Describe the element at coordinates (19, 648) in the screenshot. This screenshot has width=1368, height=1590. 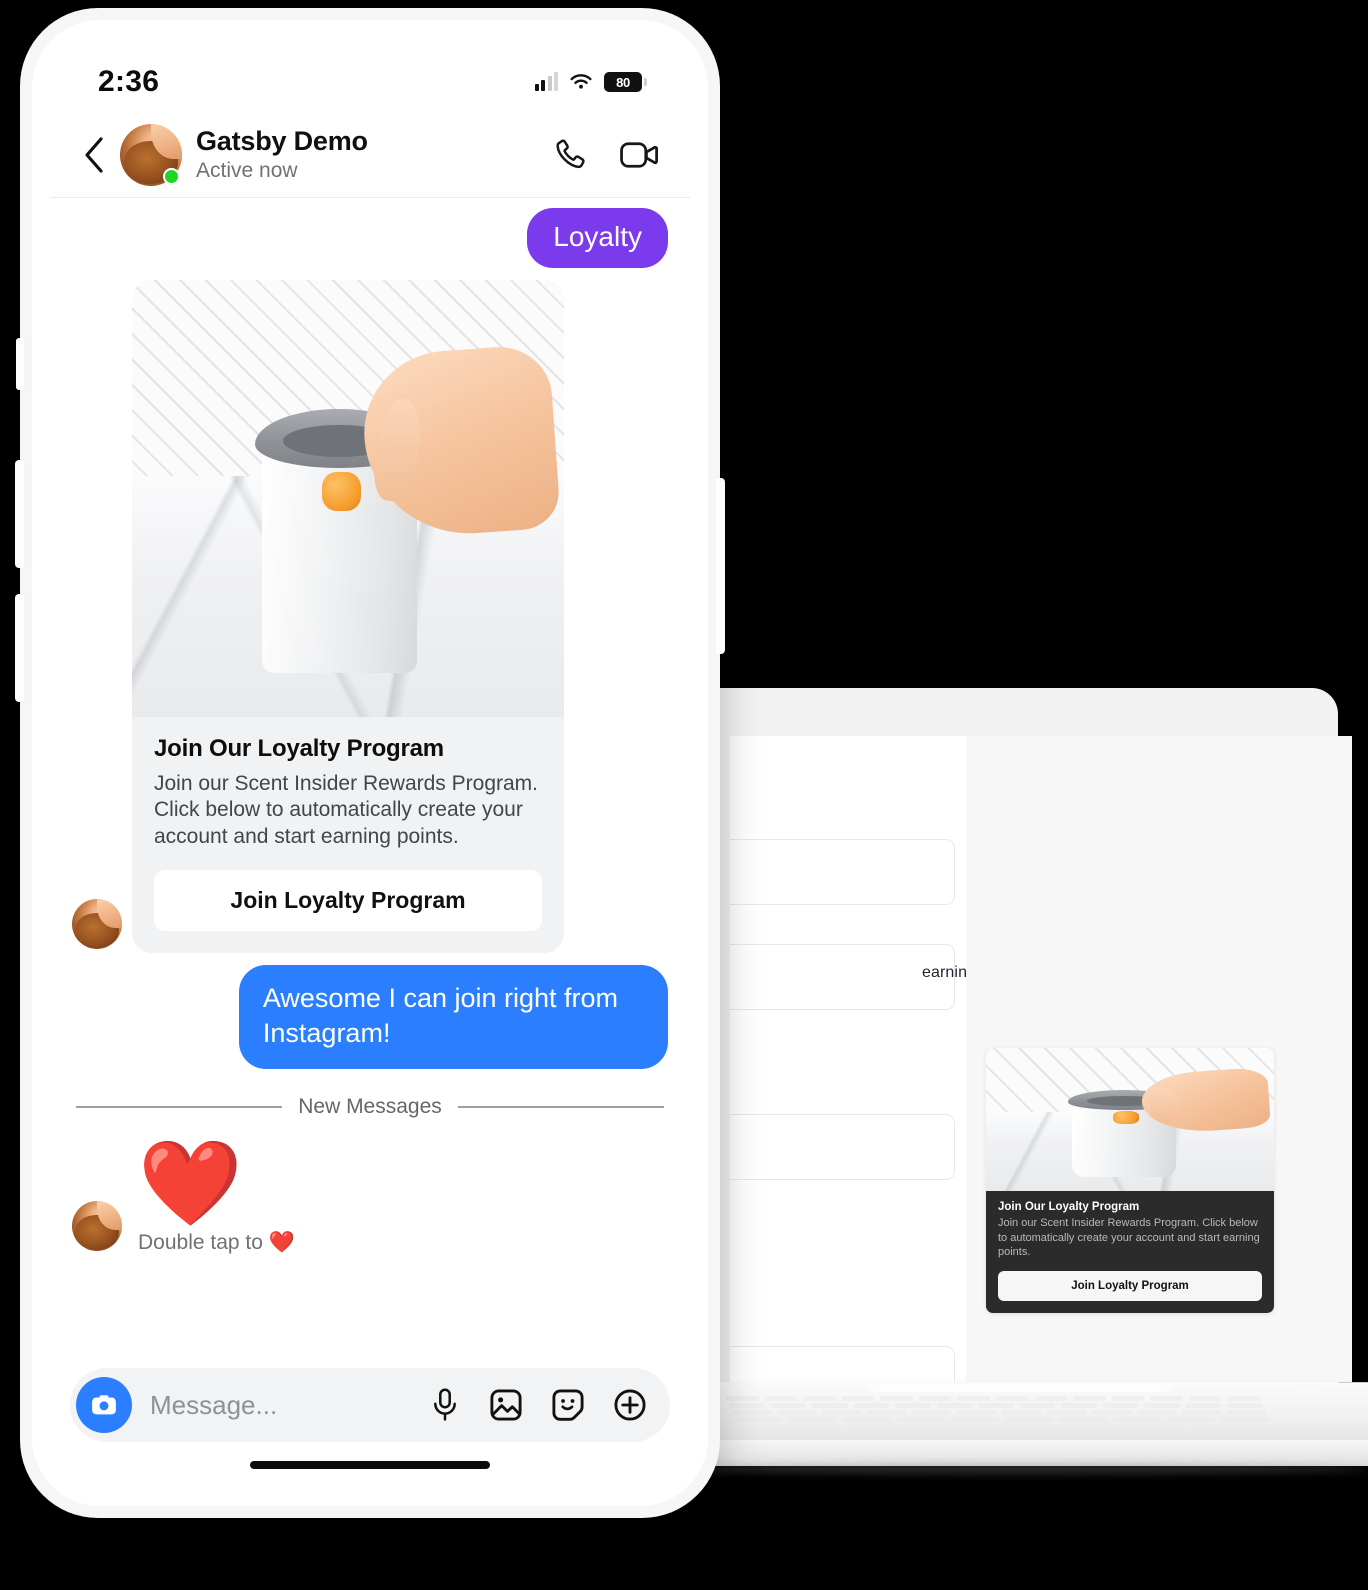
I see `volume-down-button` at that location.